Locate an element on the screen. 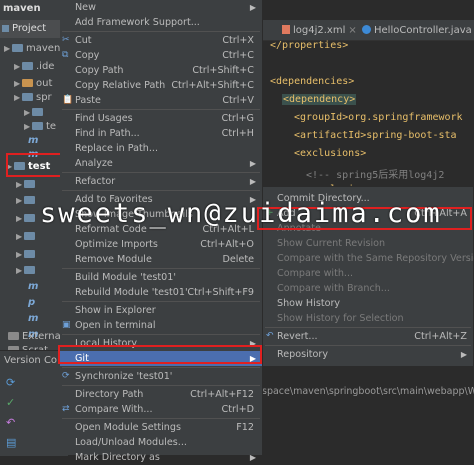 The image size is (474, 465). menu-item-copy-relative-path: Copy Relative Path Ctrl+Alt+Shift+C is located at coordinates (161, 85).